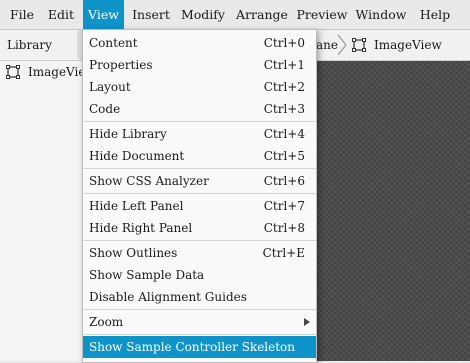 The image size is (470, 363). What do you see at coordinates (381, 14) in the screenshot?
I see `menu-window: Window` at bounding box center [381, 14].